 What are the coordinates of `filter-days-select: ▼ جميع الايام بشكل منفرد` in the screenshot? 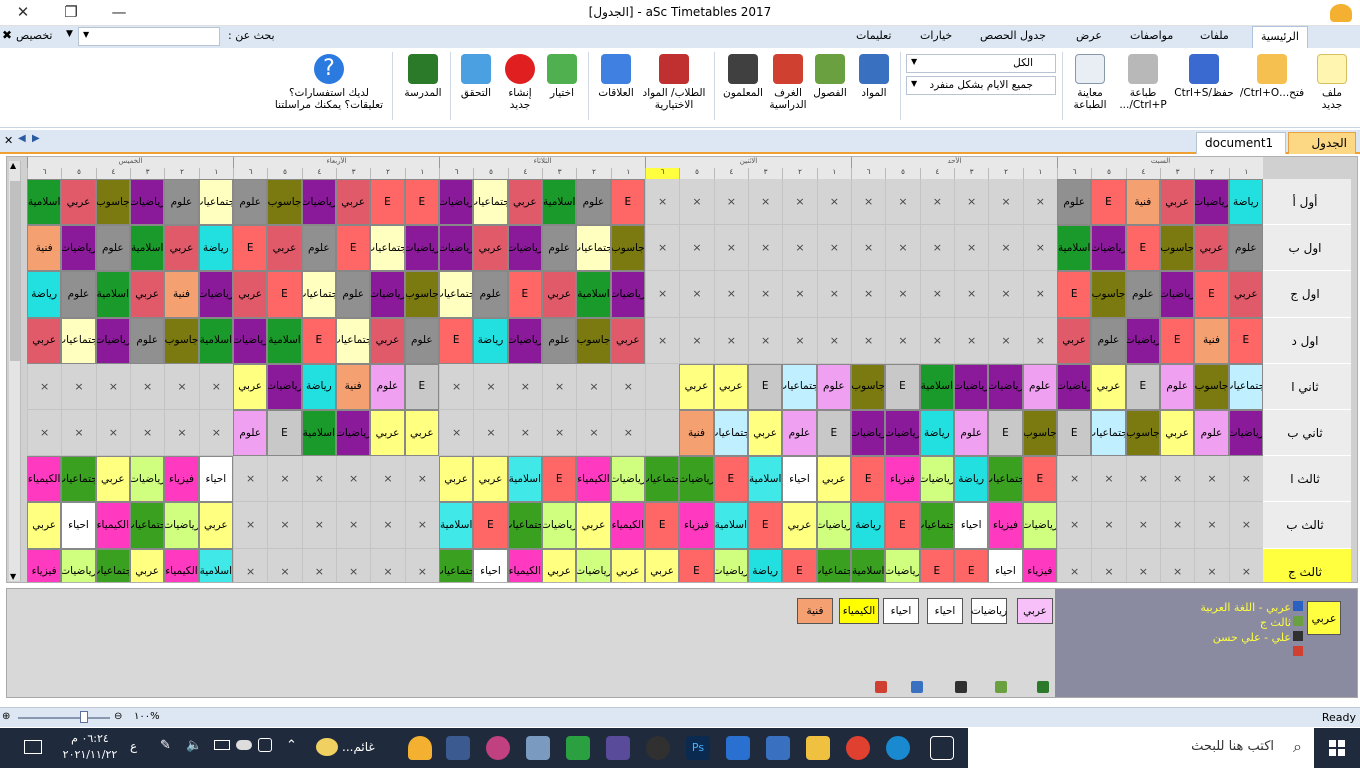 It's located at (981, 85).